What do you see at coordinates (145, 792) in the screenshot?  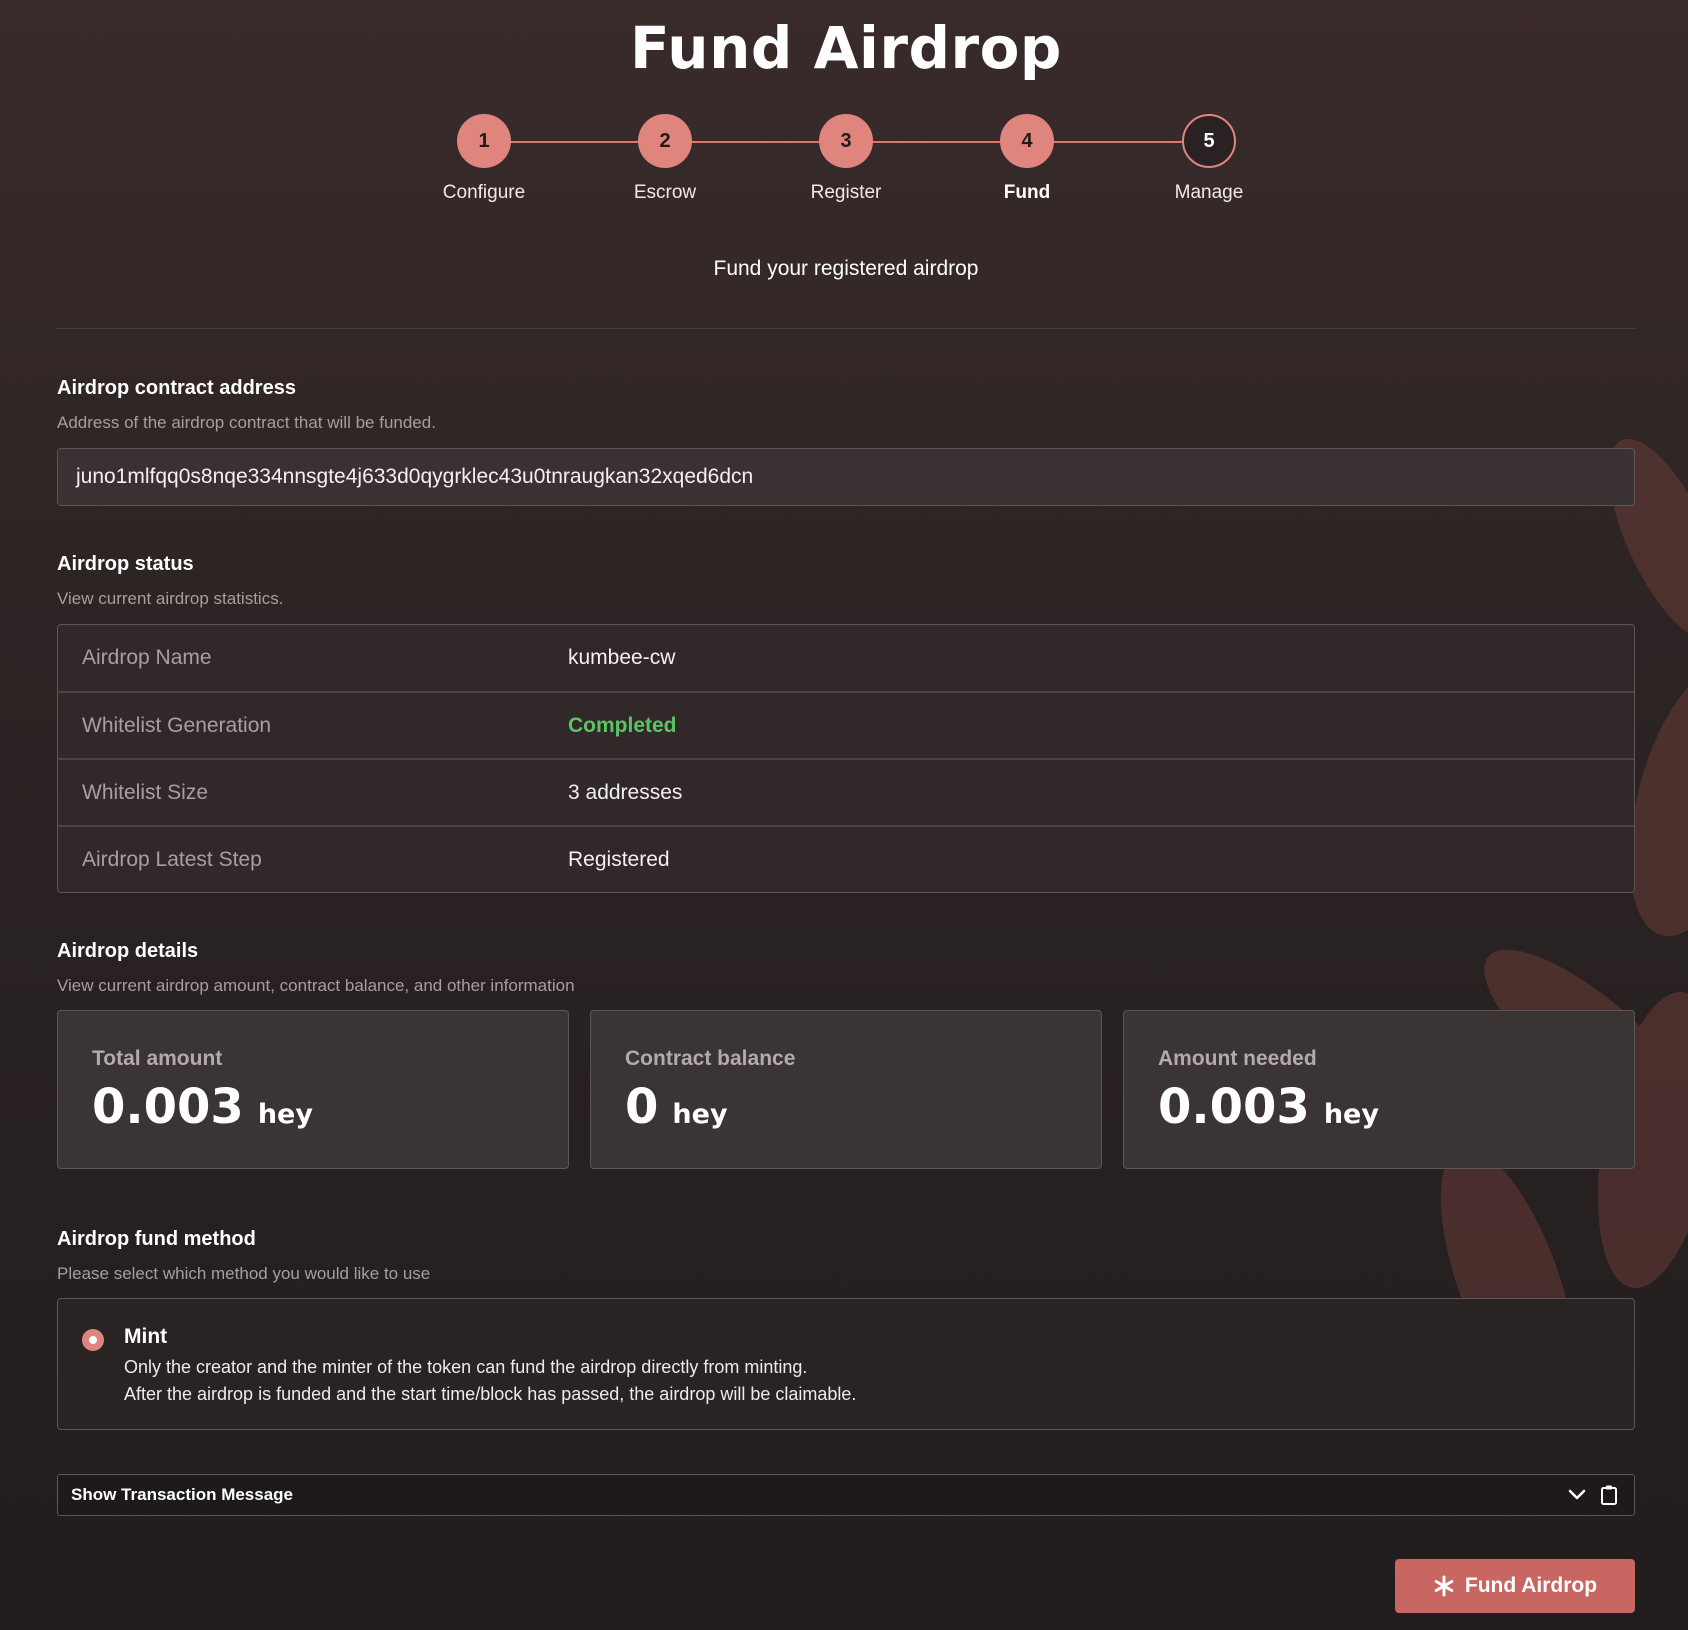 I see `status-key: Whitelist Size` at bounding box center [145, 792].